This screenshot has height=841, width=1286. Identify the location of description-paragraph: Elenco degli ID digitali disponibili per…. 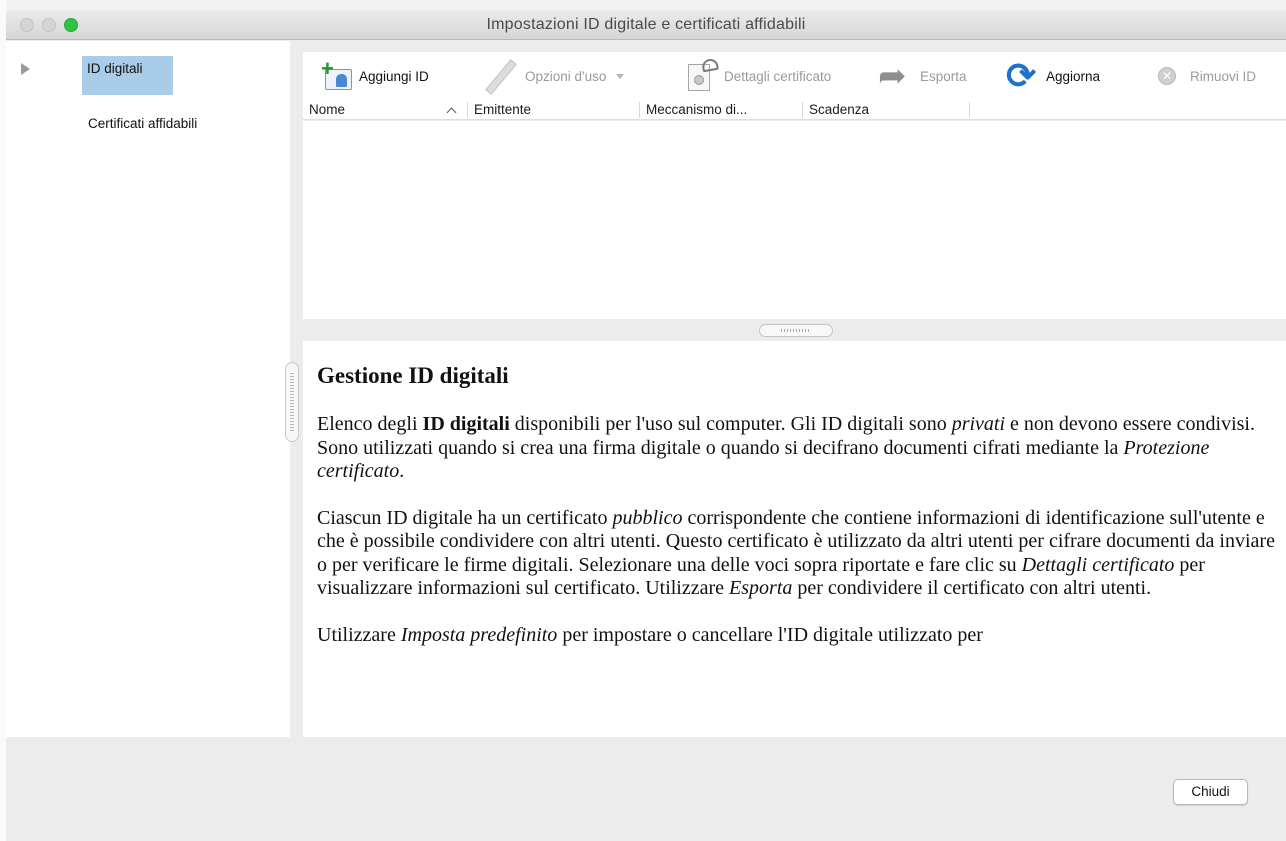
(786, 447).